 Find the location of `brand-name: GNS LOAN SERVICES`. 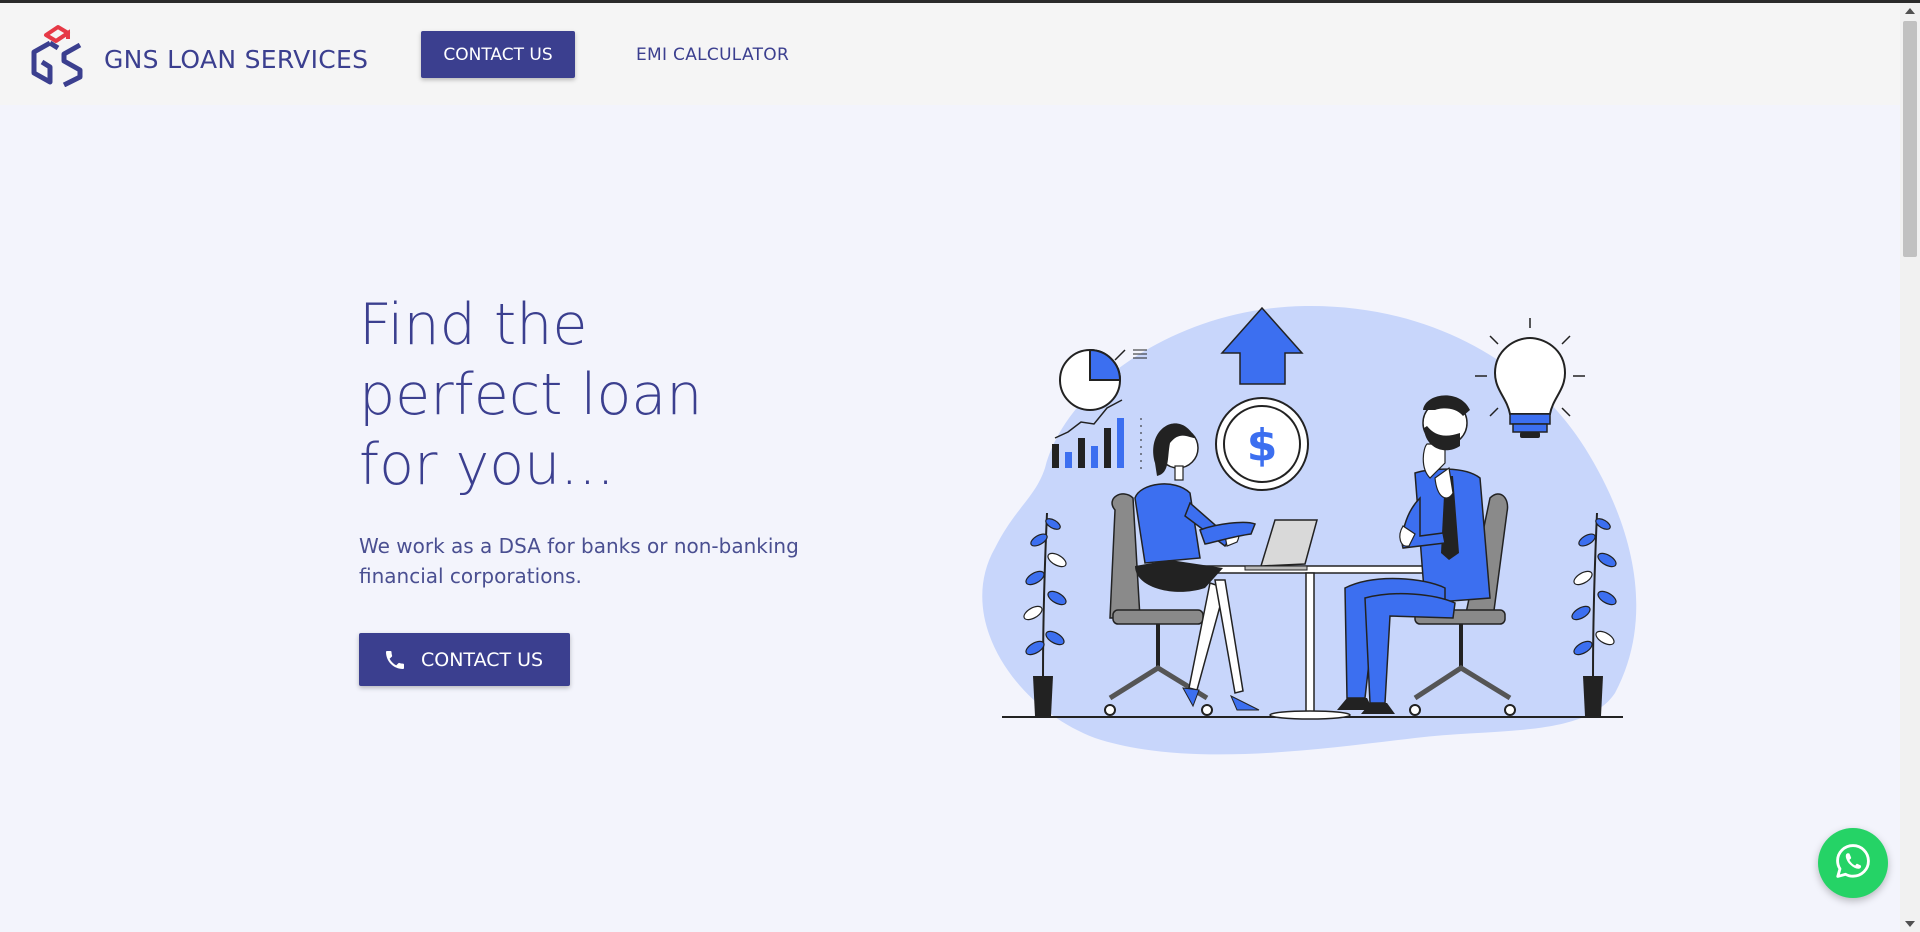

brand-name: GNS LOAN SERVICES is located at coordinates (236, 59).